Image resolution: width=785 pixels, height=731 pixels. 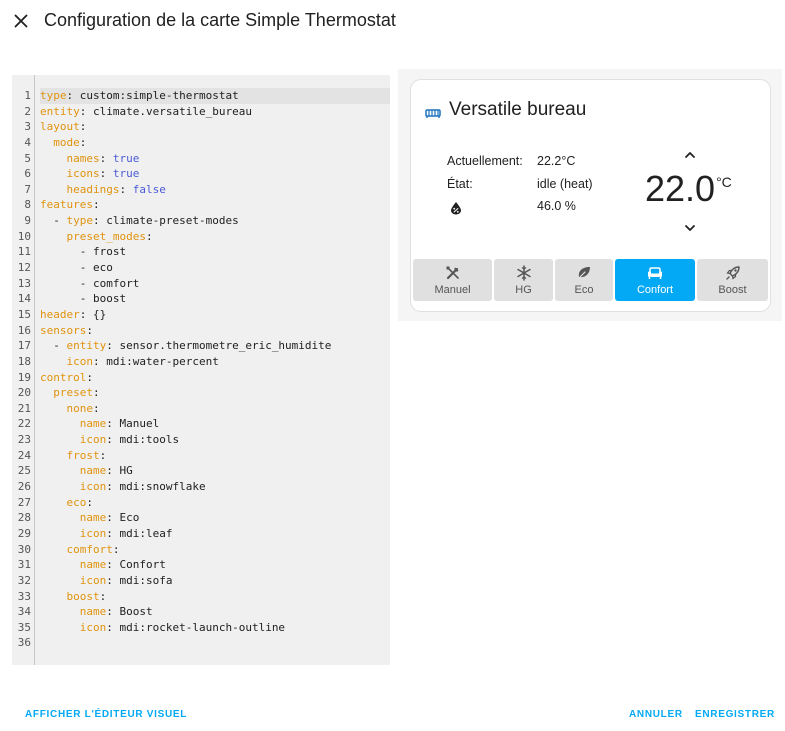 What do you see at coordinates (201, 174) in the screenshot?
I see `code-line: 6 icons: true` at bounding box center [201, 174].